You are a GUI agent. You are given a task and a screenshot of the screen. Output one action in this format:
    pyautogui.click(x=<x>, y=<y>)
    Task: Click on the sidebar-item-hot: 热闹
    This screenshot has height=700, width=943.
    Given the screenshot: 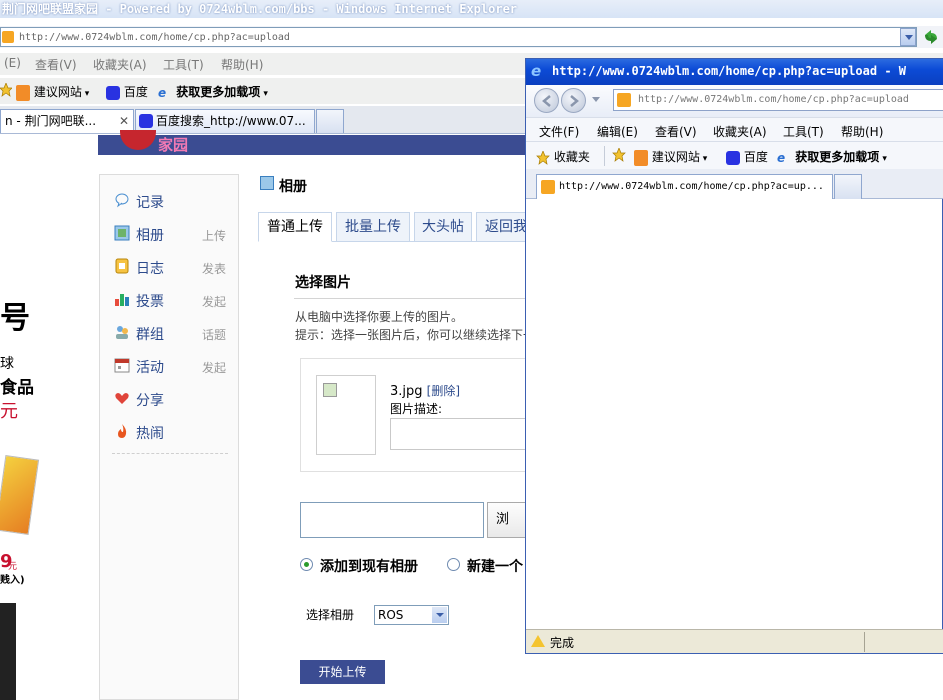 What is the action you would take?
    pyautogui.click(x=170, y=432)
    